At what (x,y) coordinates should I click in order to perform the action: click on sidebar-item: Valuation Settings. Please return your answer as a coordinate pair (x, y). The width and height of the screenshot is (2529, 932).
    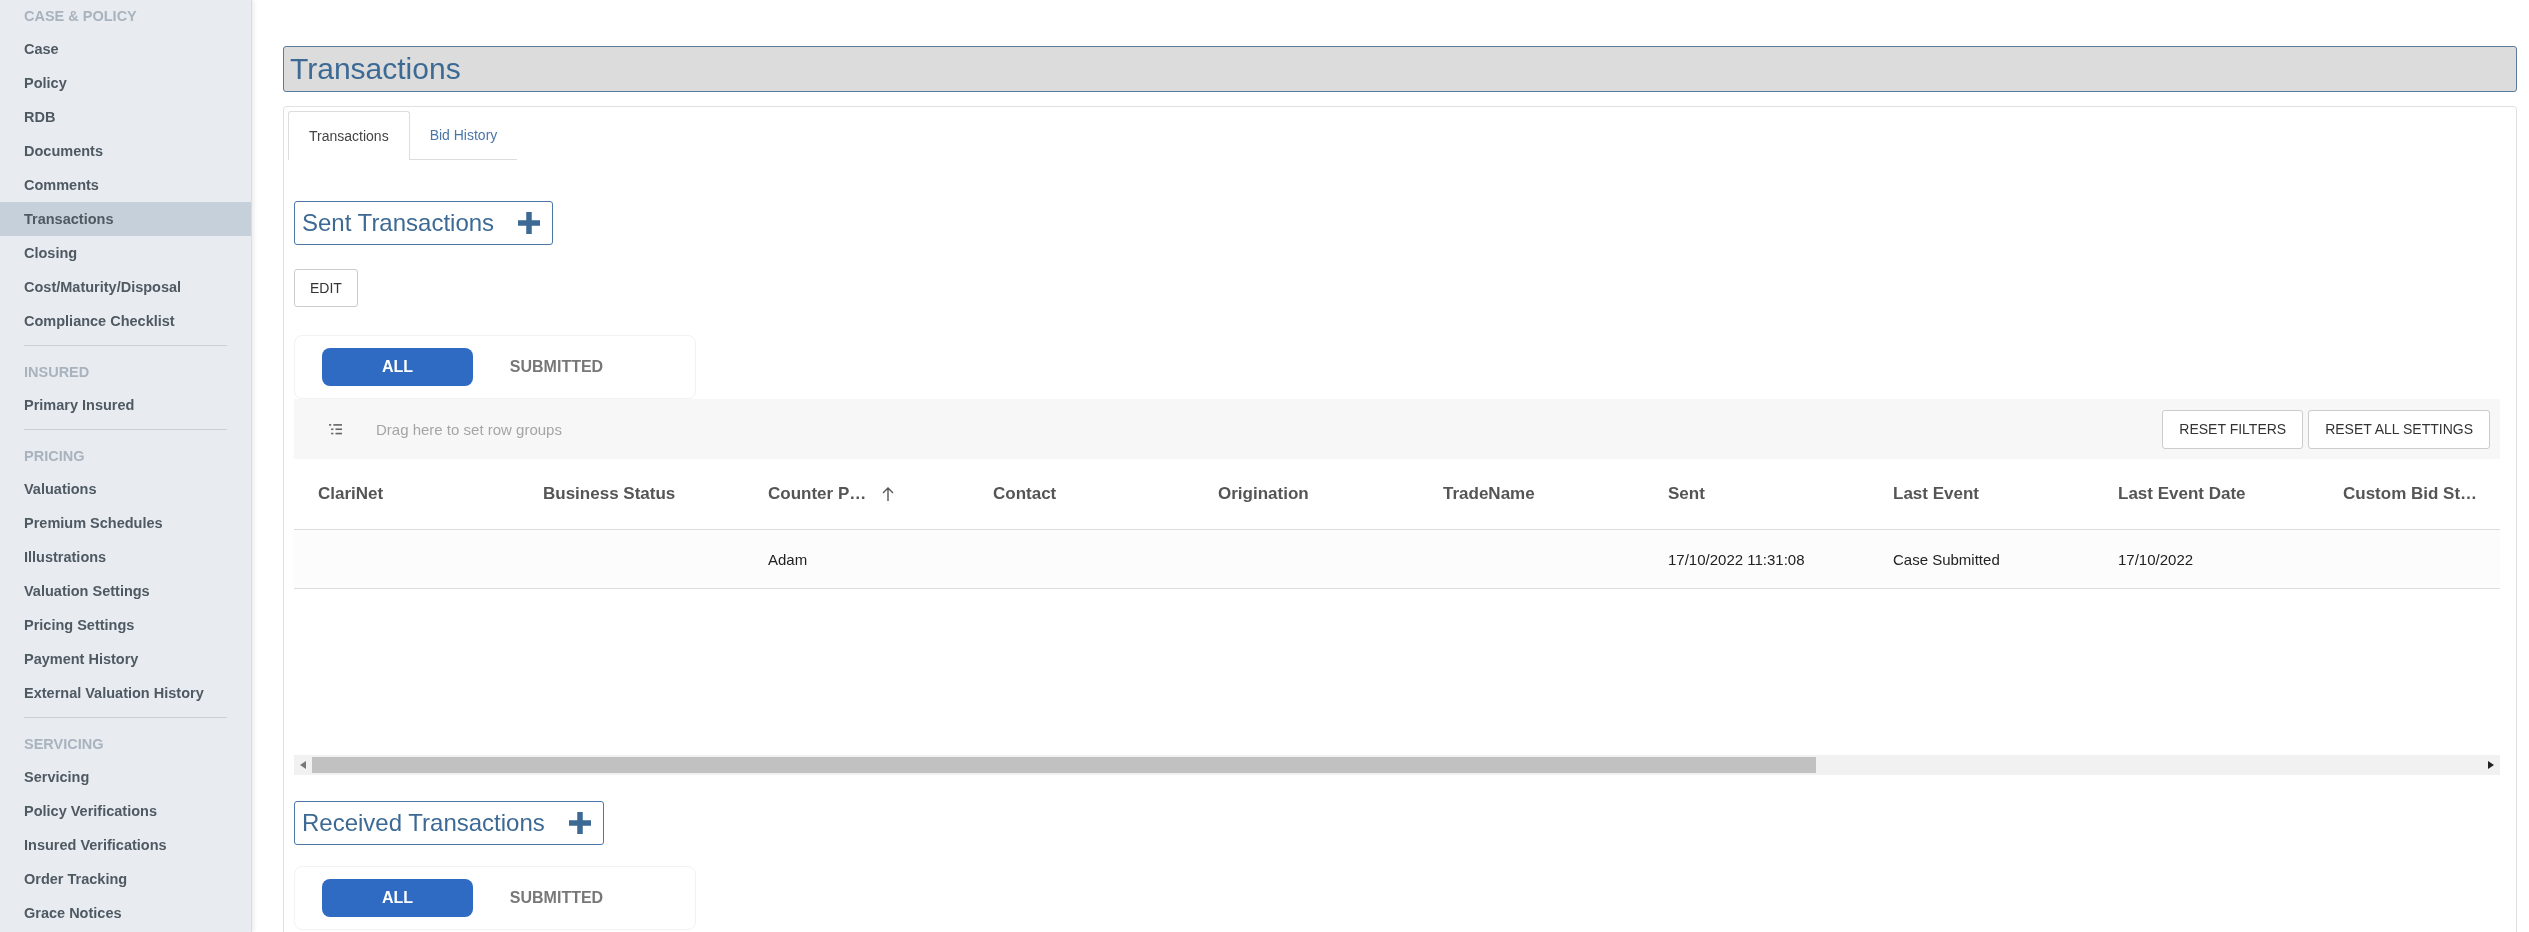
    Looking at the image, I should click on (125, 591).